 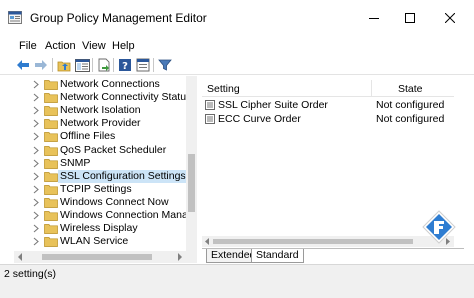 I want to click on list-header: Setting State, so click(x=328, y=88).